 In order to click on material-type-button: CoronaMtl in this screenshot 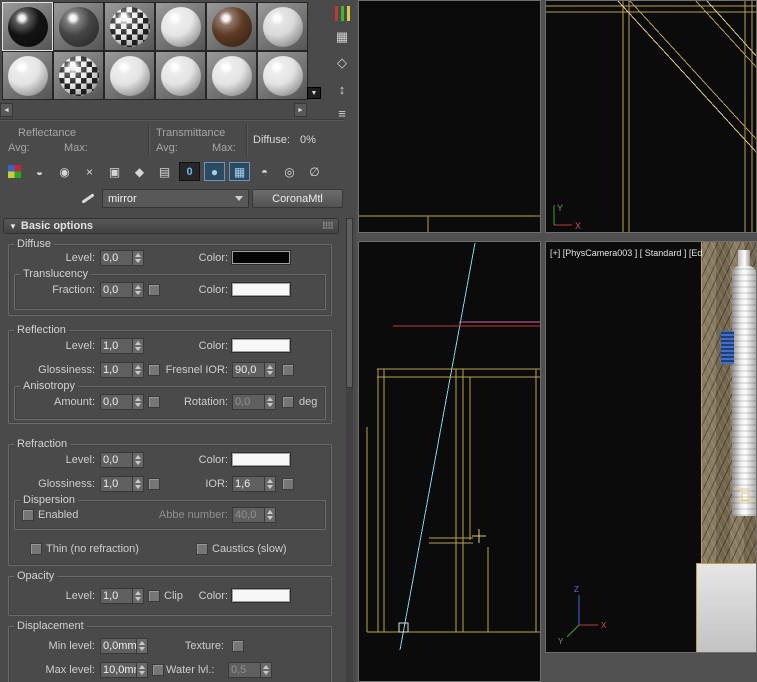, I will do `click(297, 198)`.